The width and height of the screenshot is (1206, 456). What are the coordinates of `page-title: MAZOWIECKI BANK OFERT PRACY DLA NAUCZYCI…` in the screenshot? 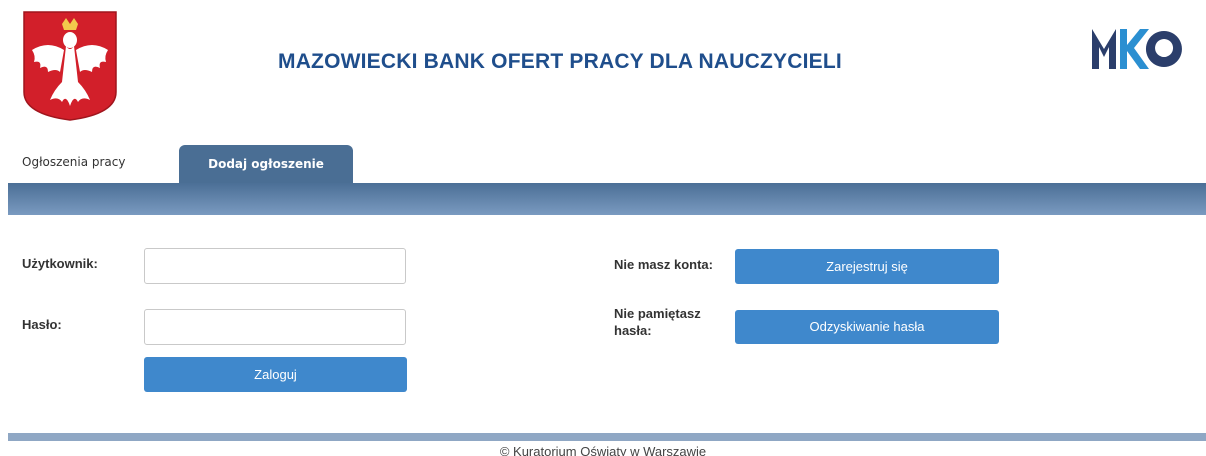 It's located at (560, 61).